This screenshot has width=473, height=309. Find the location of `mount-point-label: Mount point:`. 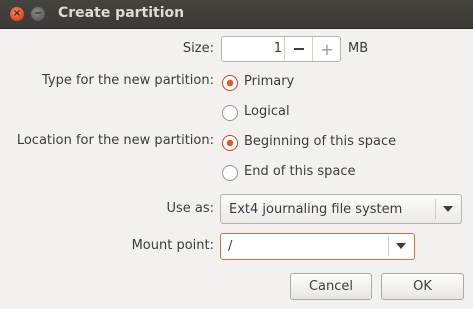

mount-point-label: Mount point: is located at coordinates (172, 245).